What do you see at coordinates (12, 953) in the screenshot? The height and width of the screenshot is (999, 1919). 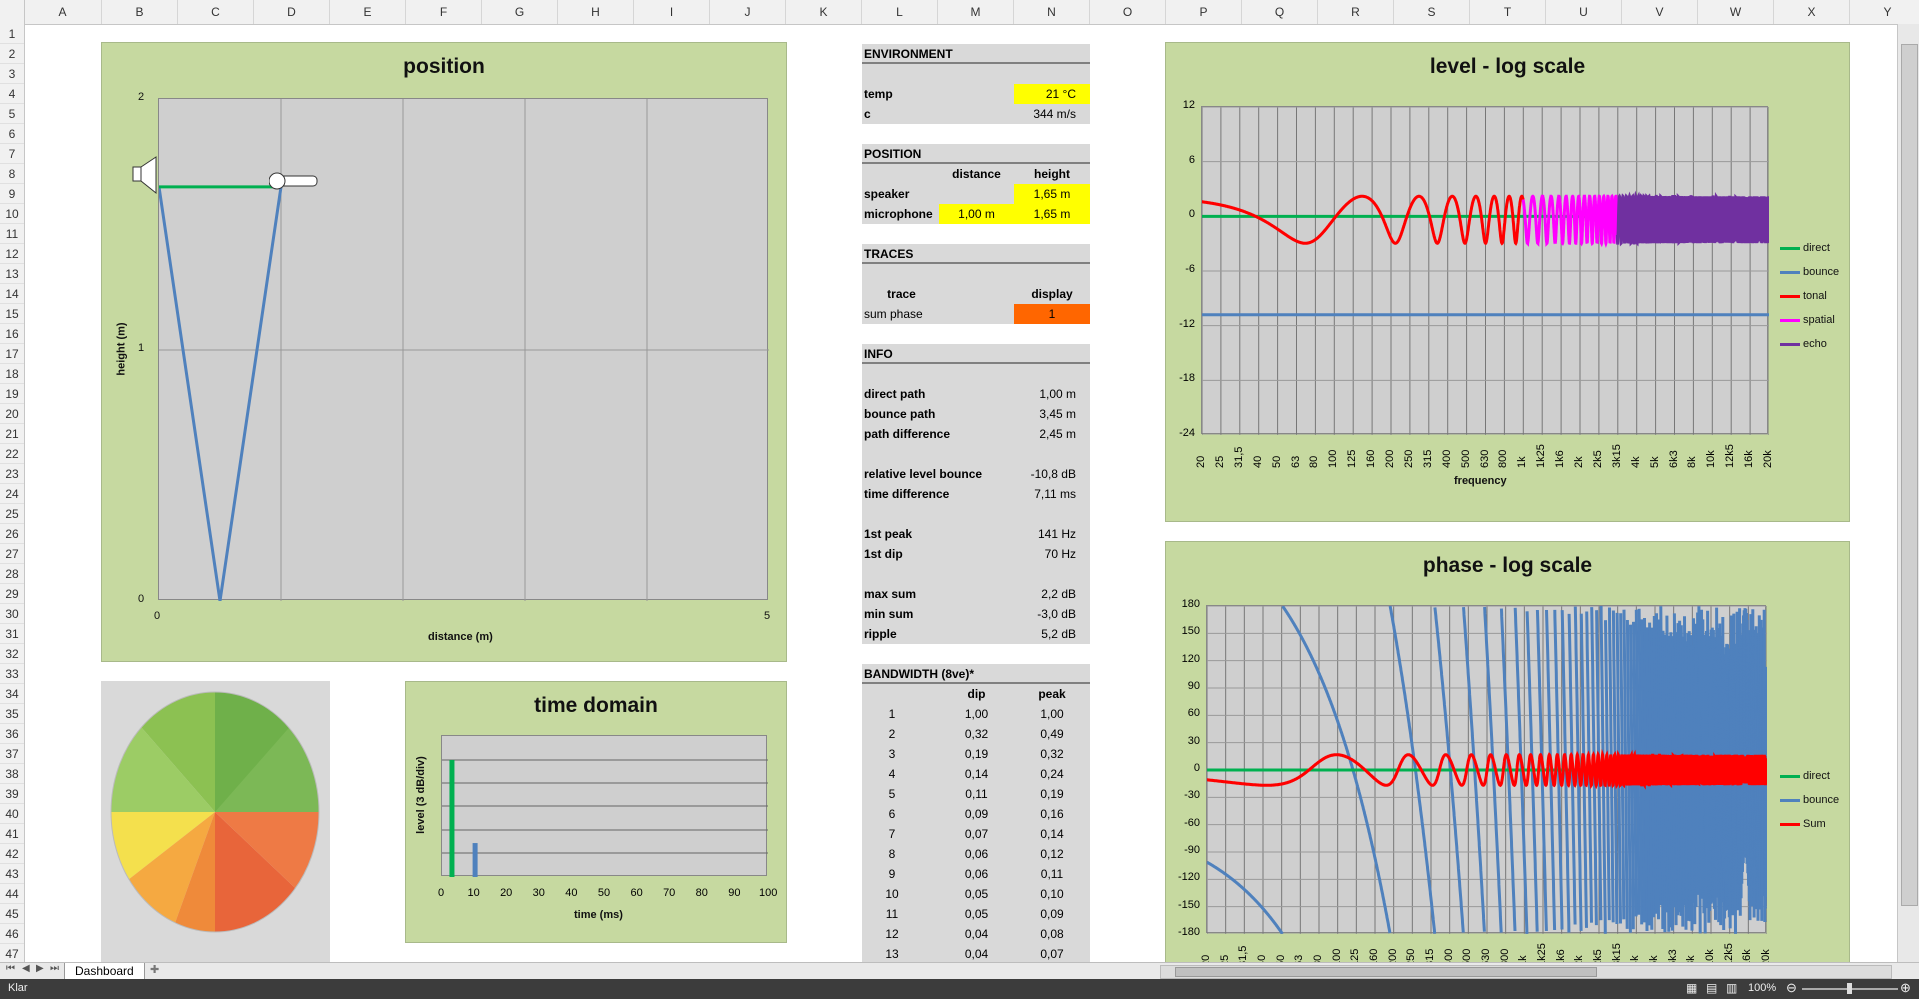 I see `row-header: 47` at bounding box center [12, 953].